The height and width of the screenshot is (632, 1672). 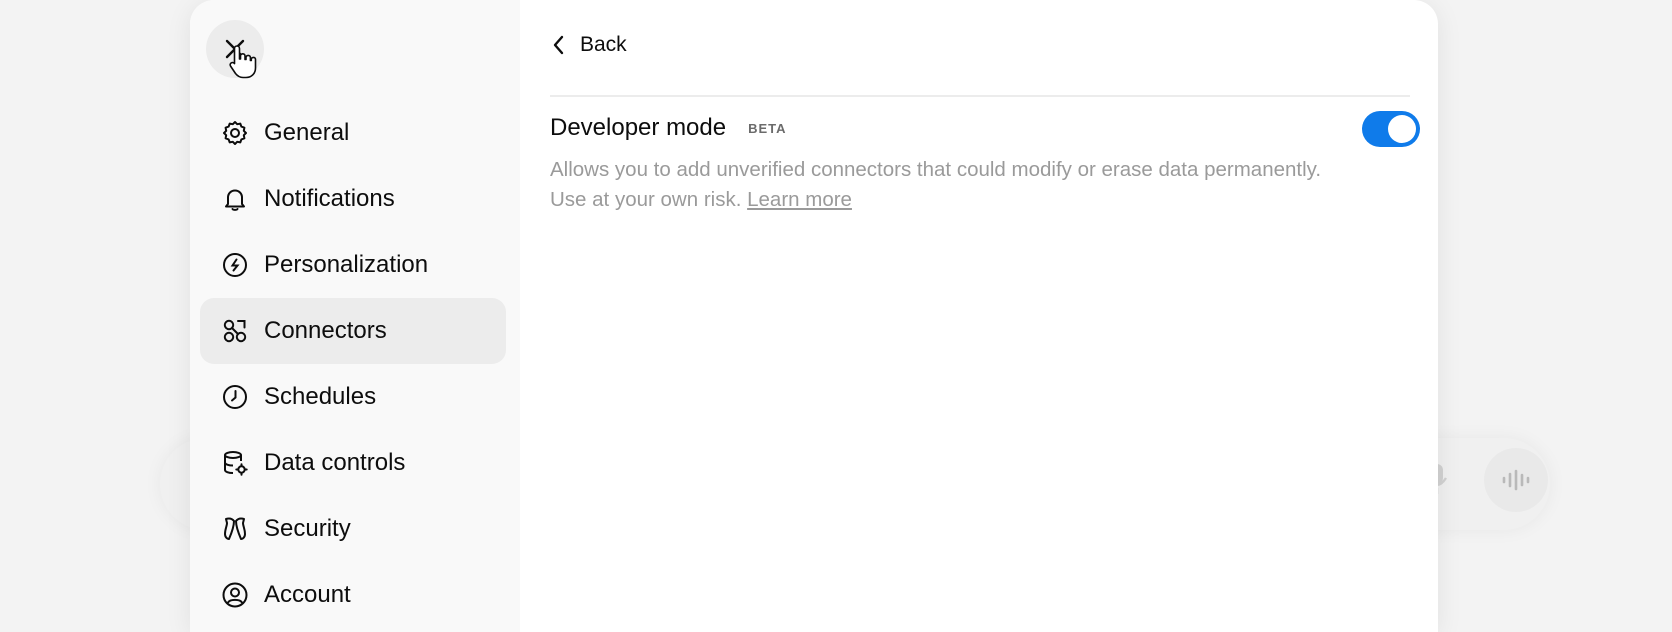 I want to click on sidebar-item-label: Data controls, so click(x=335, y=462).